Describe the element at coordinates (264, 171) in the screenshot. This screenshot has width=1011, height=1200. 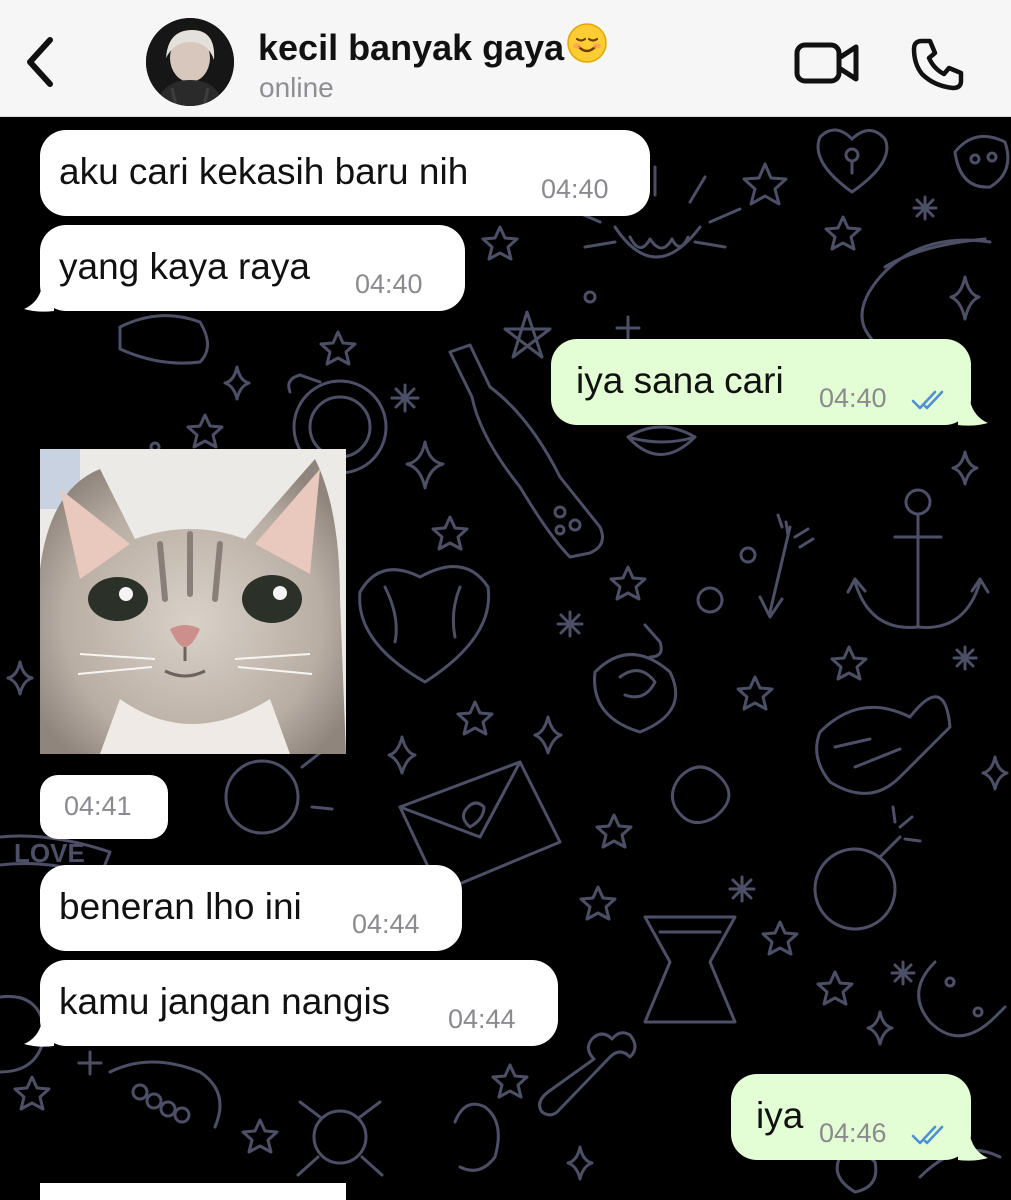
I see `message-text: aku cari kekasih baru nih` at that location.